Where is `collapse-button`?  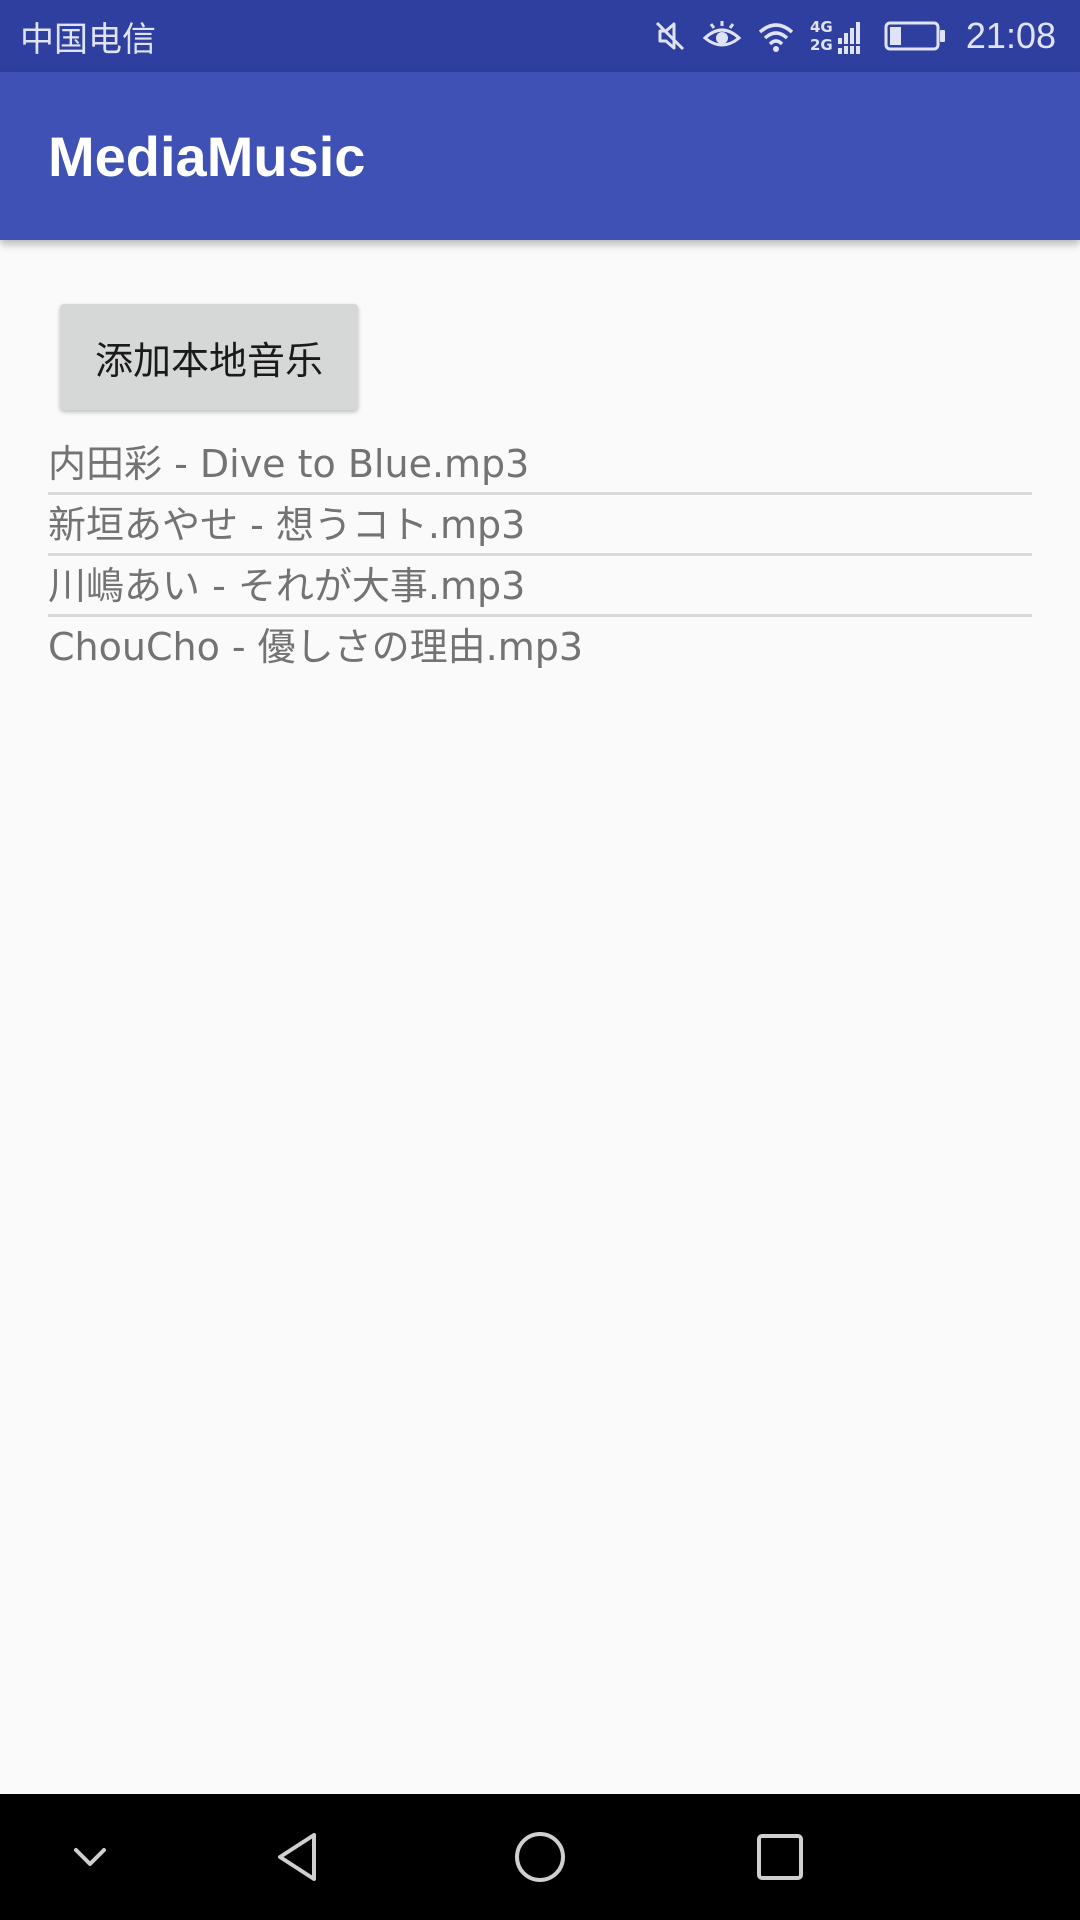 collapse-button is located at coordinates (90, 1857).